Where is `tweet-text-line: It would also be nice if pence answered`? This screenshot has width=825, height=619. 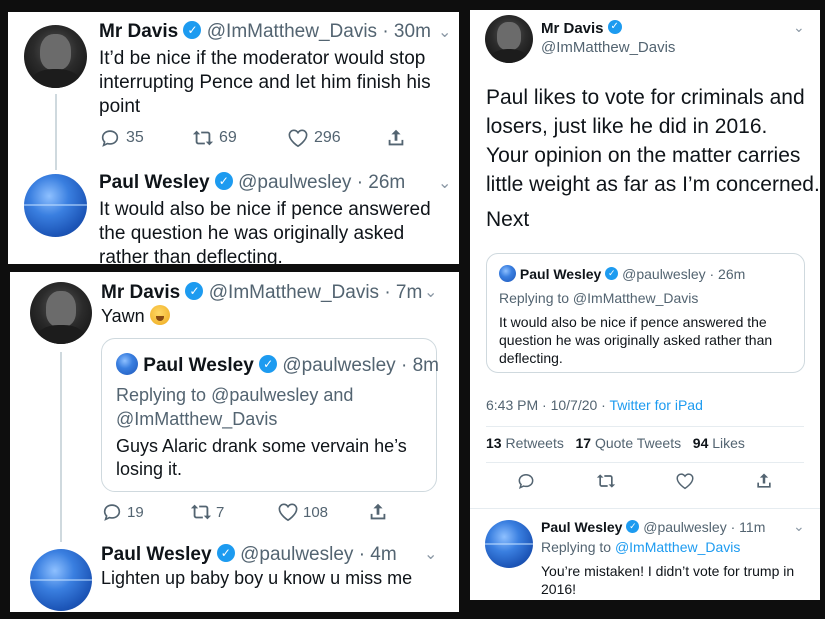 tweet-text-line: It would also be nice if pence answered is located at coordinates (265, 209).